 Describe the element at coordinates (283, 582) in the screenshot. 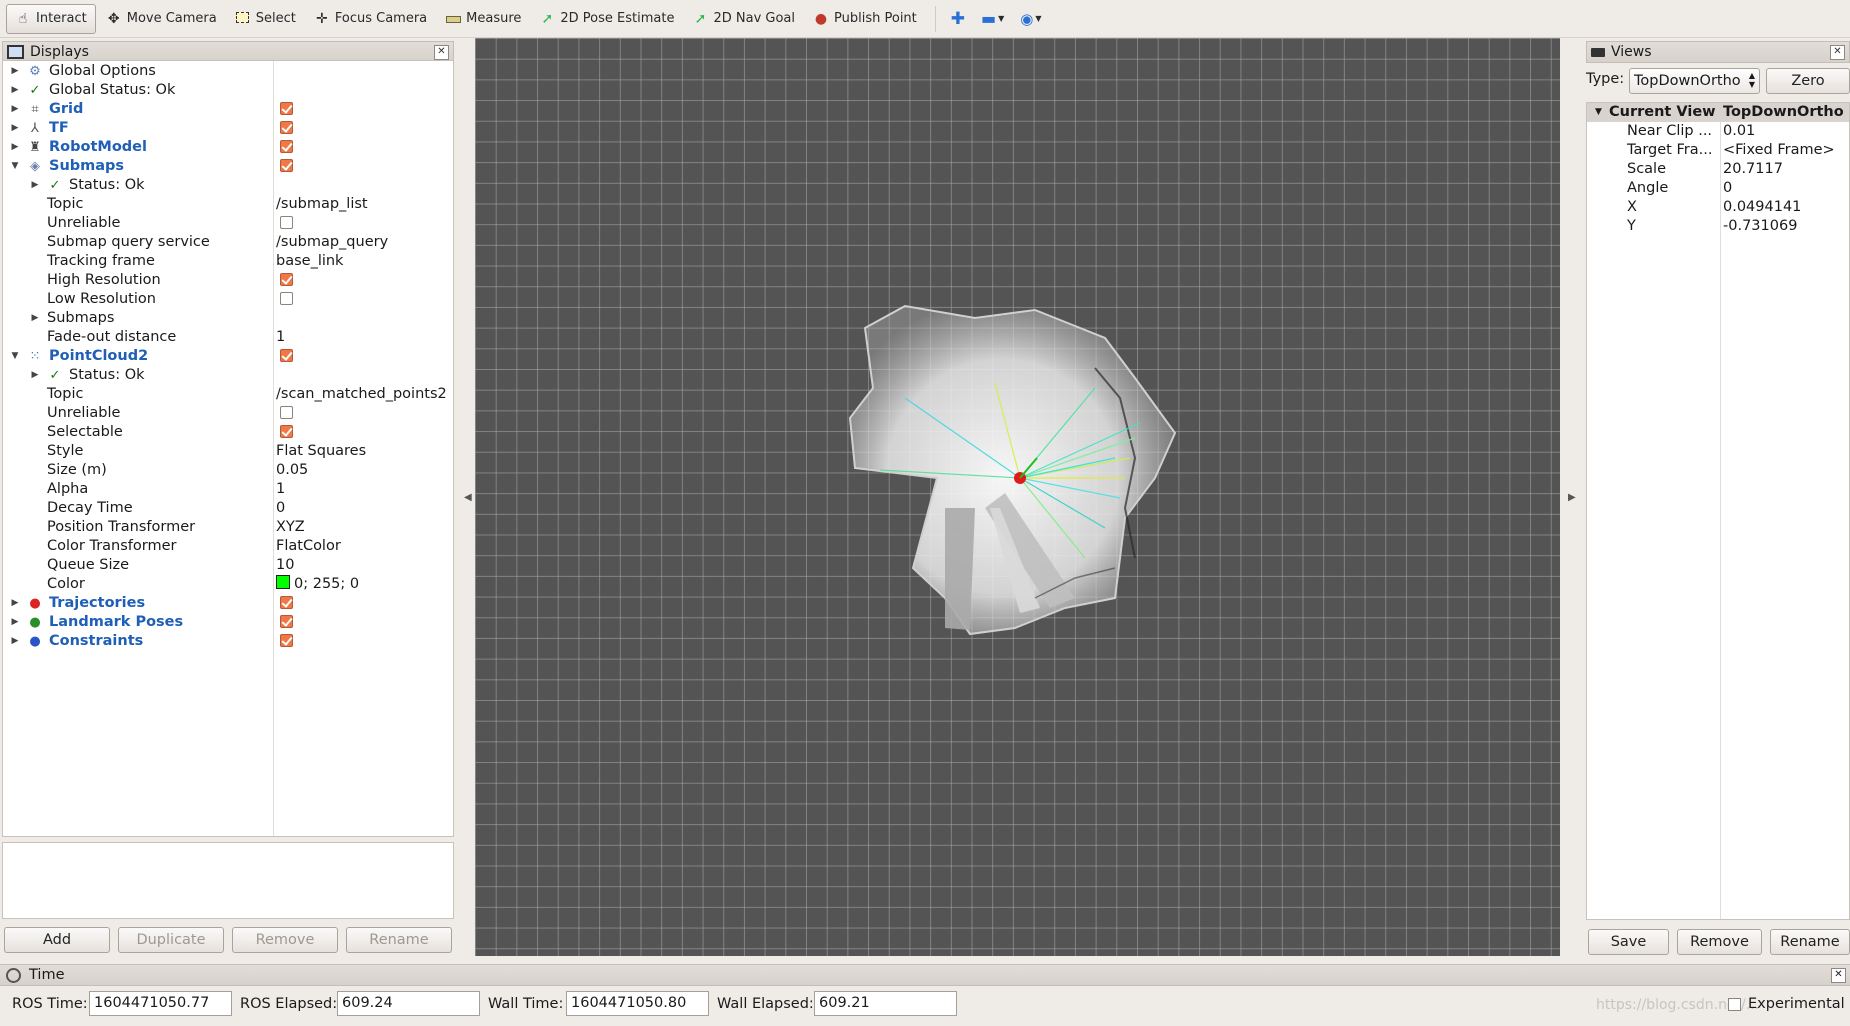

I see `color-swatch` at that location.